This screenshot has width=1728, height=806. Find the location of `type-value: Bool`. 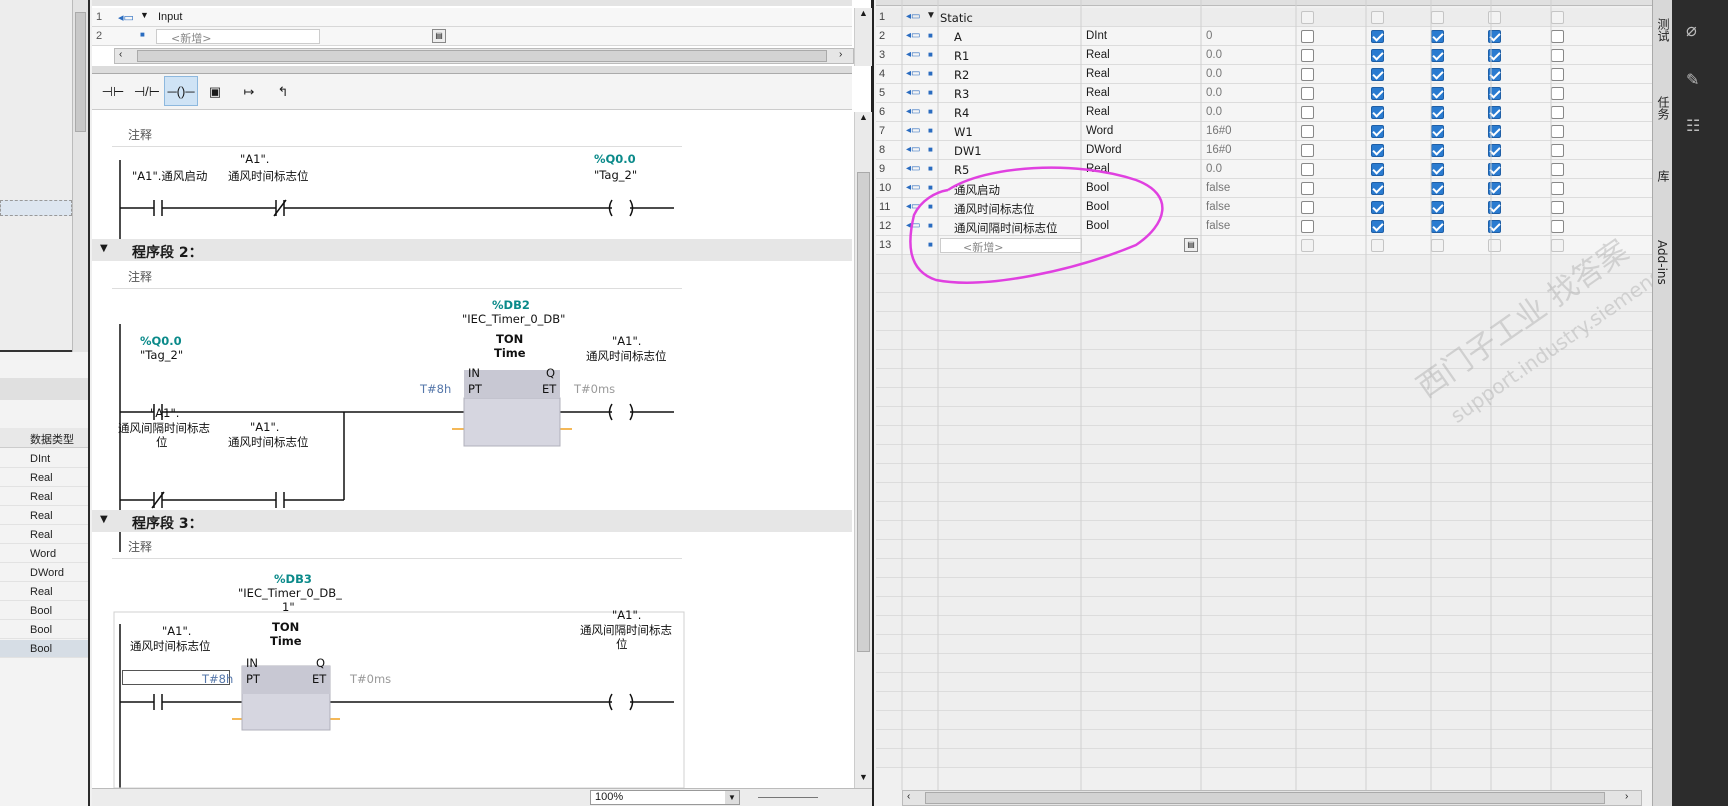

type-value: Bool is located at coordinates (41, 611).